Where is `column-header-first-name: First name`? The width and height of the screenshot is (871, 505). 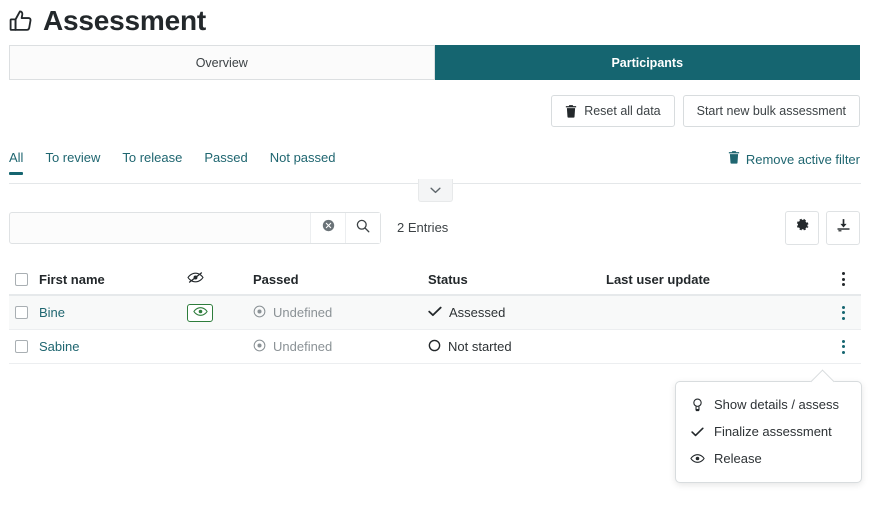
column-header-first-name: First name is located at coordinates (113, 279).